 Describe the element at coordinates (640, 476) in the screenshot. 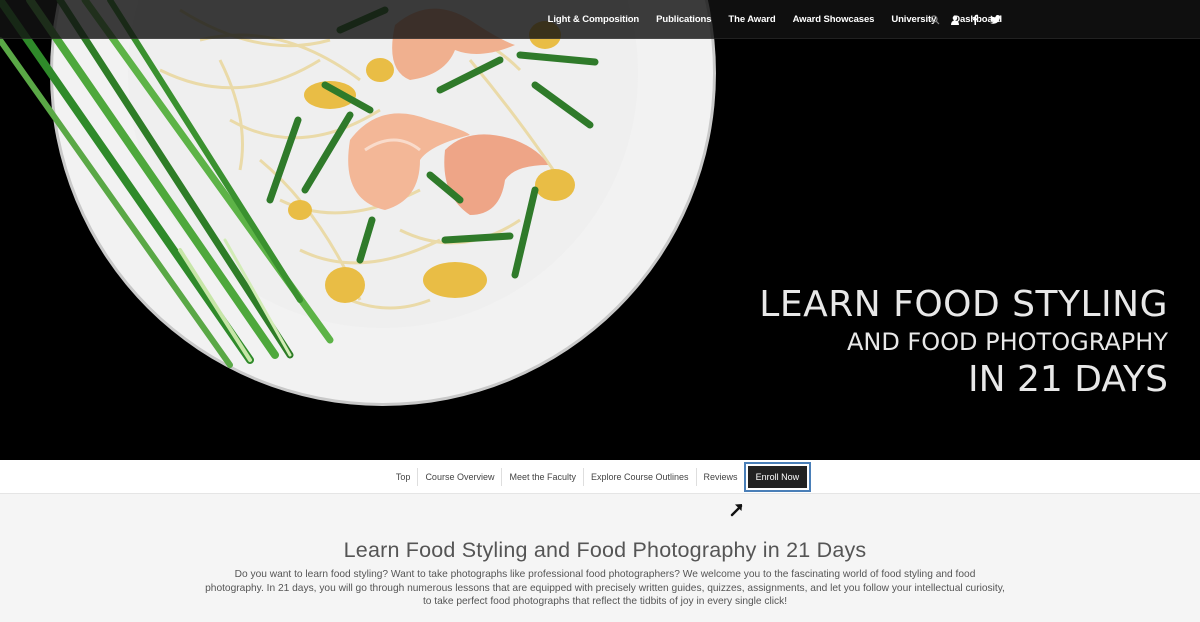

I see `subnav-explore-outlines: Explore Course Outlines` at that location.